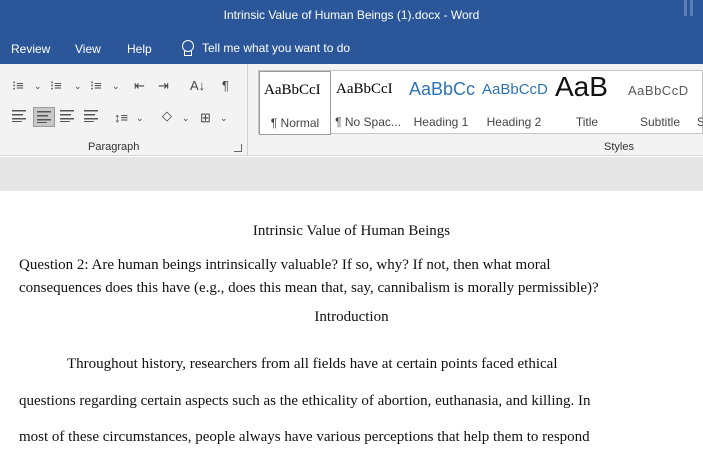 This screenshot has height=461, width=703. What do you see at coordinates (442, 89) in the screenshot?
I see `style-preview: AaBbCc` at bounding box center [442, 89].